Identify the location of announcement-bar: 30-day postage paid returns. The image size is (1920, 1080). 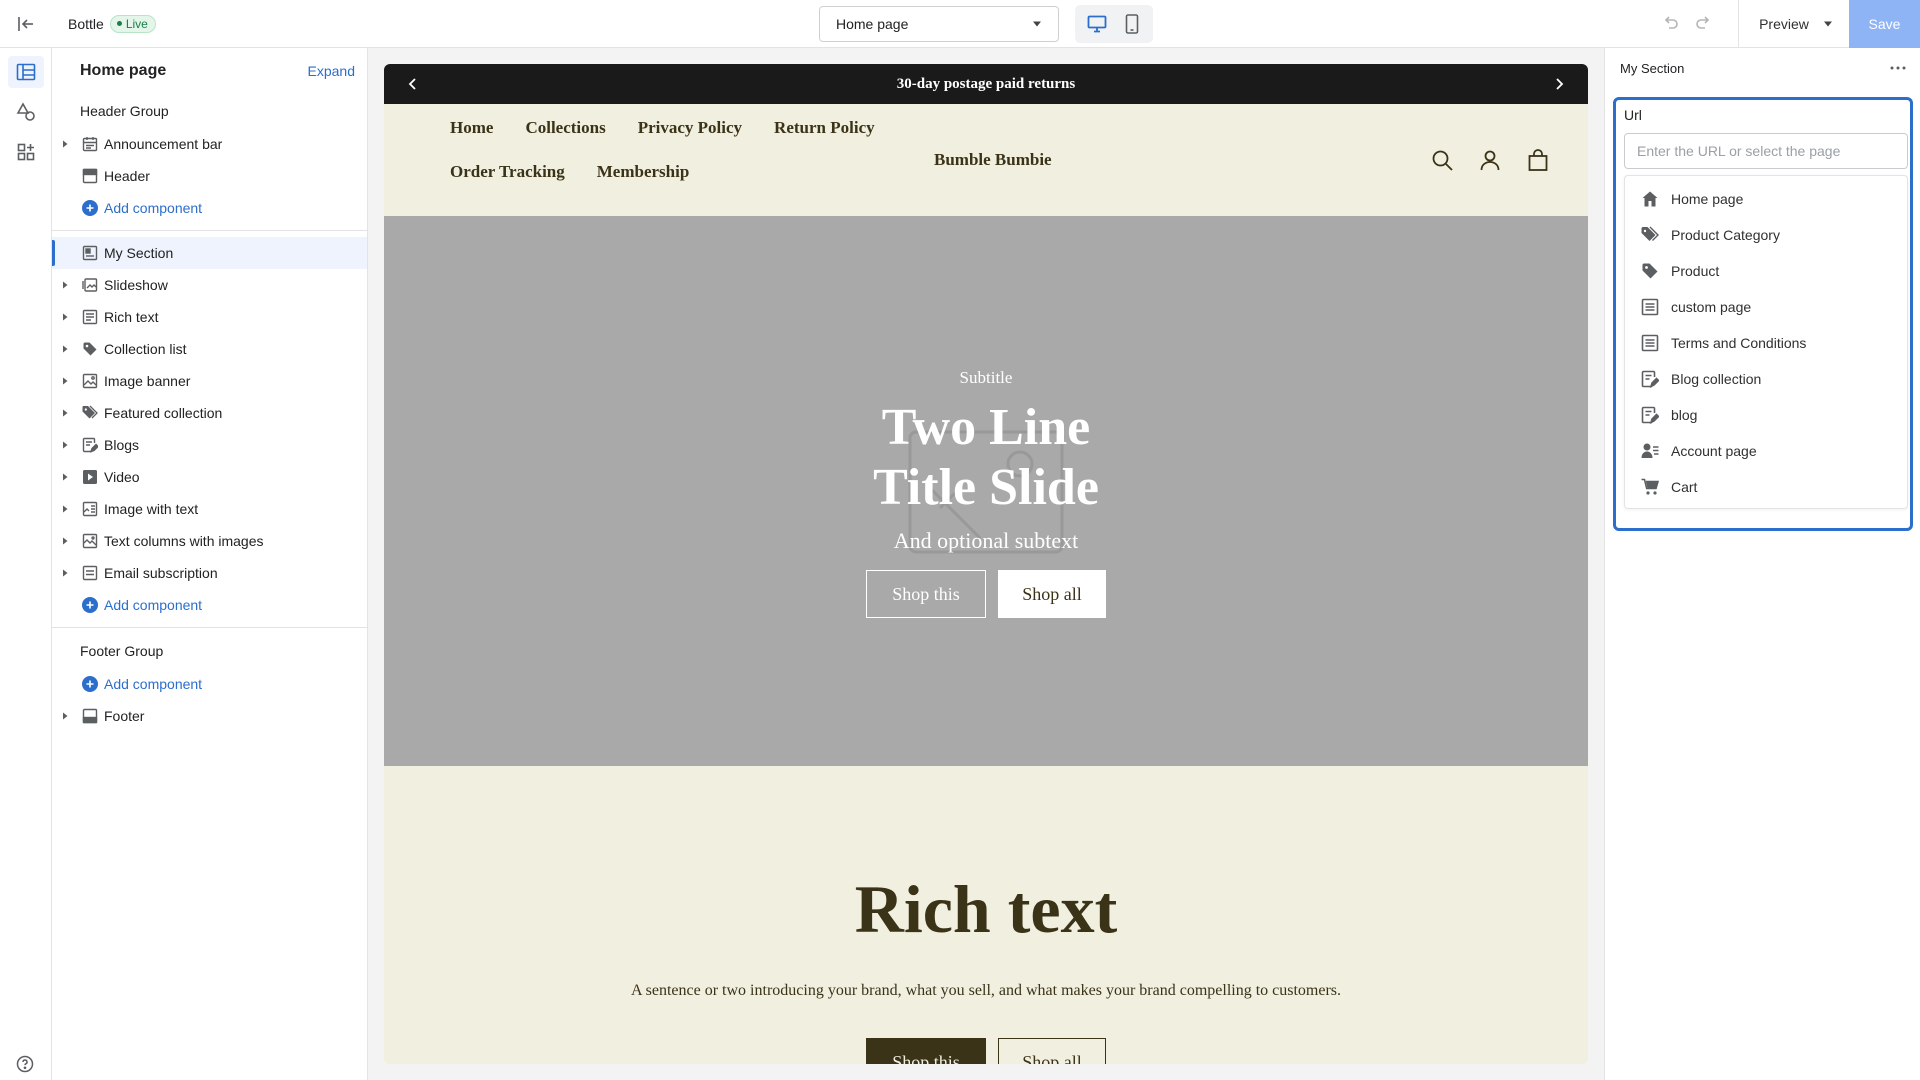
(986, 84).